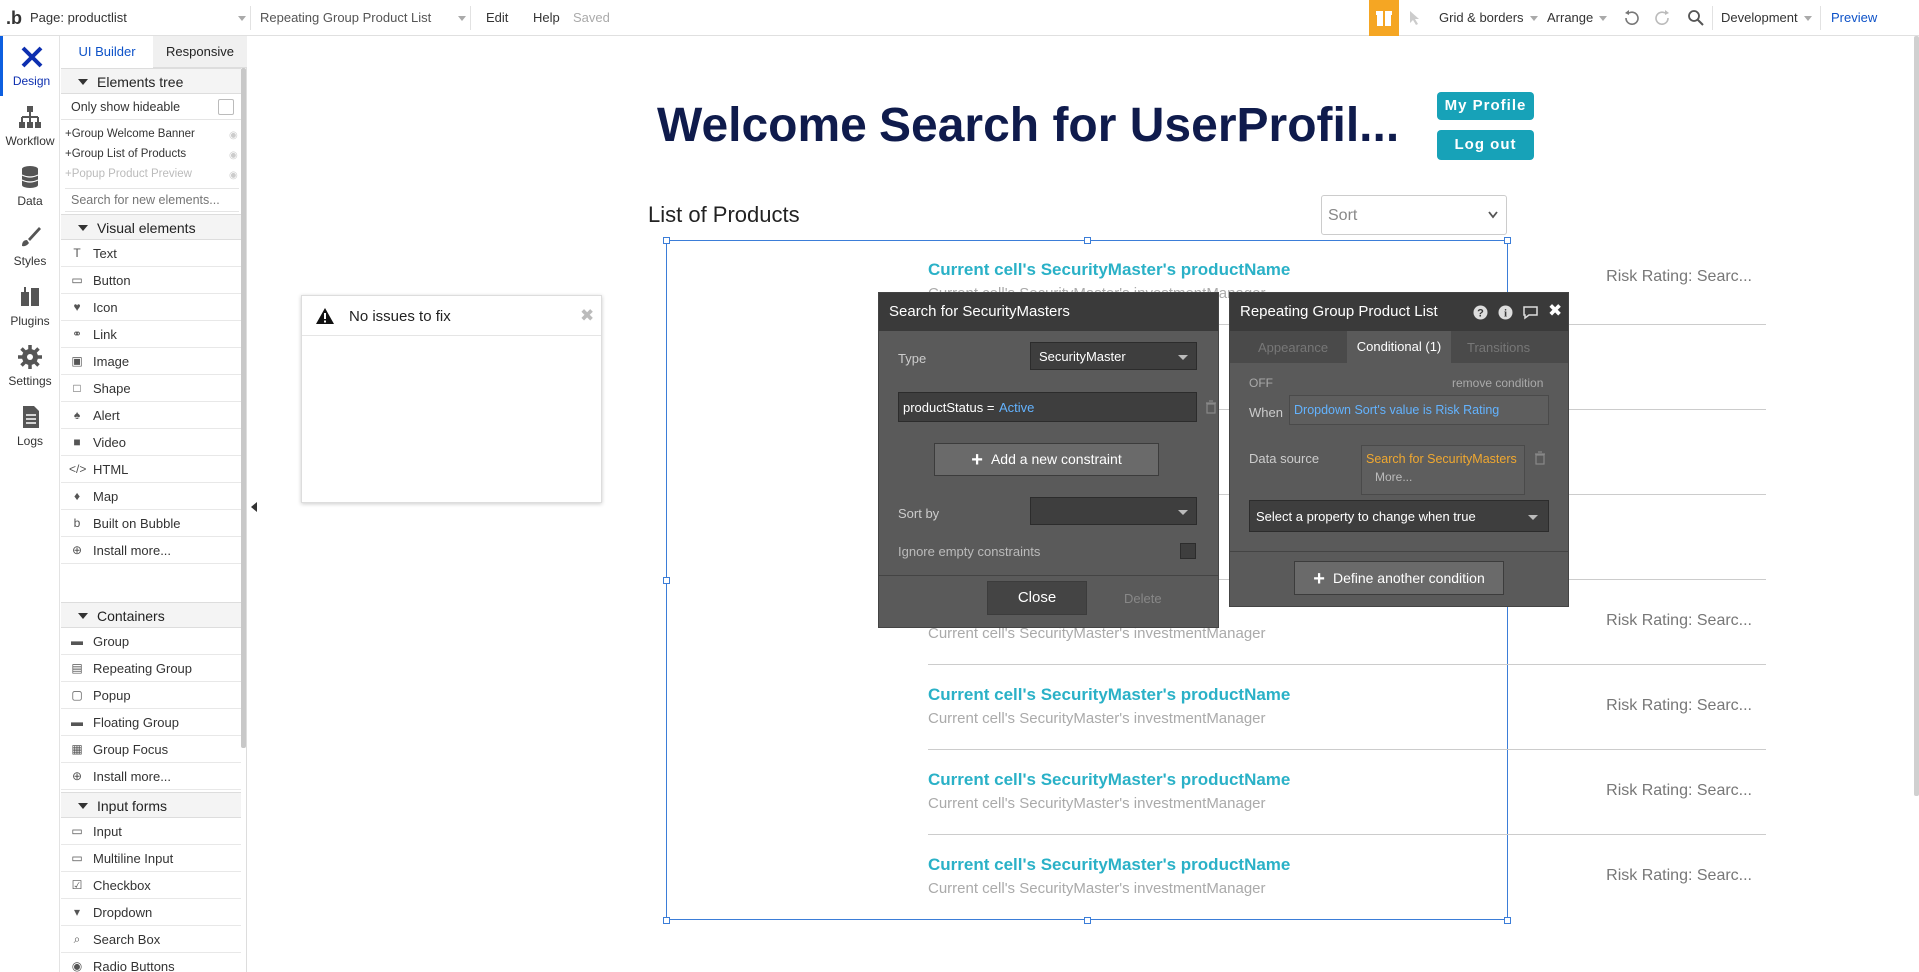  I want to click on redo-icon, so click(1663, 18).